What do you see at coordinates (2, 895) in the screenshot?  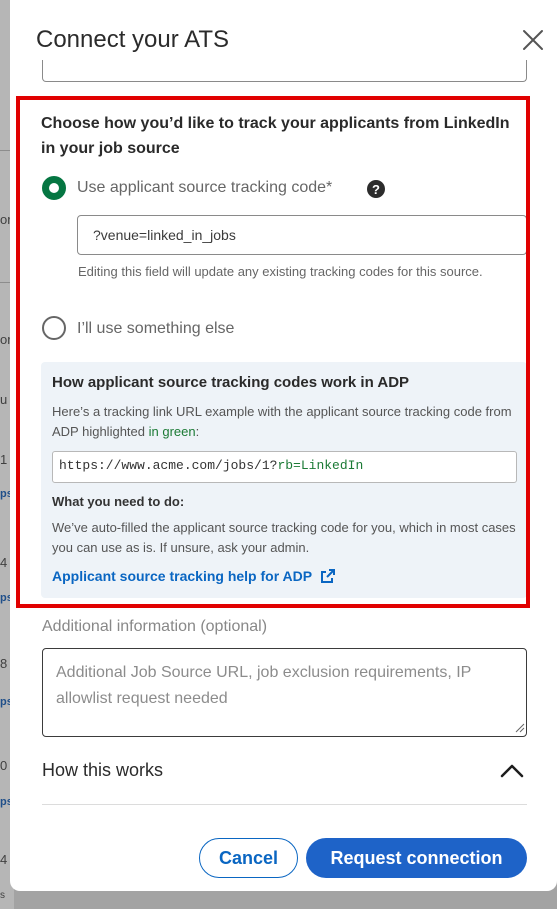 I see `background-fragment: s` at bounding box center [2, 895].